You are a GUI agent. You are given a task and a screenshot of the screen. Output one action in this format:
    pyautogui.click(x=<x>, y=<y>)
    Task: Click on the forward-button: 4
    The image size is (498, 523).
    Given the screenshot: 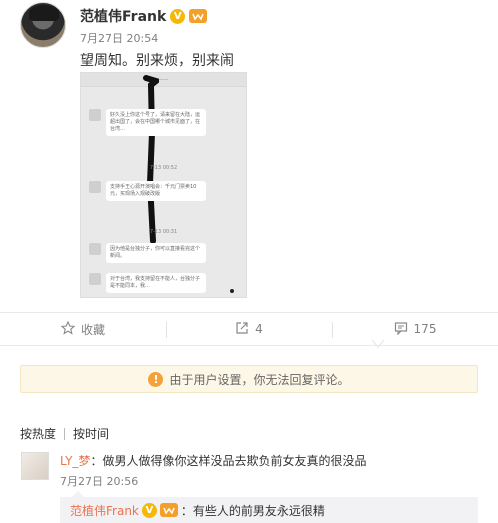 What is the action you would take?
    pyautogui.click(x=249, y=329)
    